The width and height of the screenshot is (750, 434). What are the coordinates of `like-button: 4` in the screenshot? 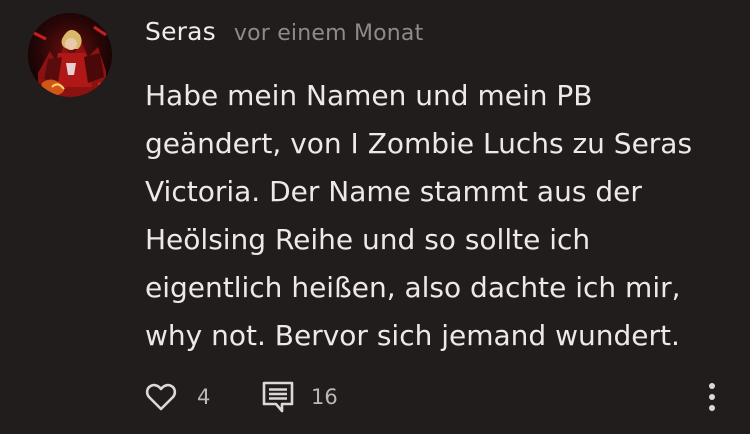 It's located at (177, 397).